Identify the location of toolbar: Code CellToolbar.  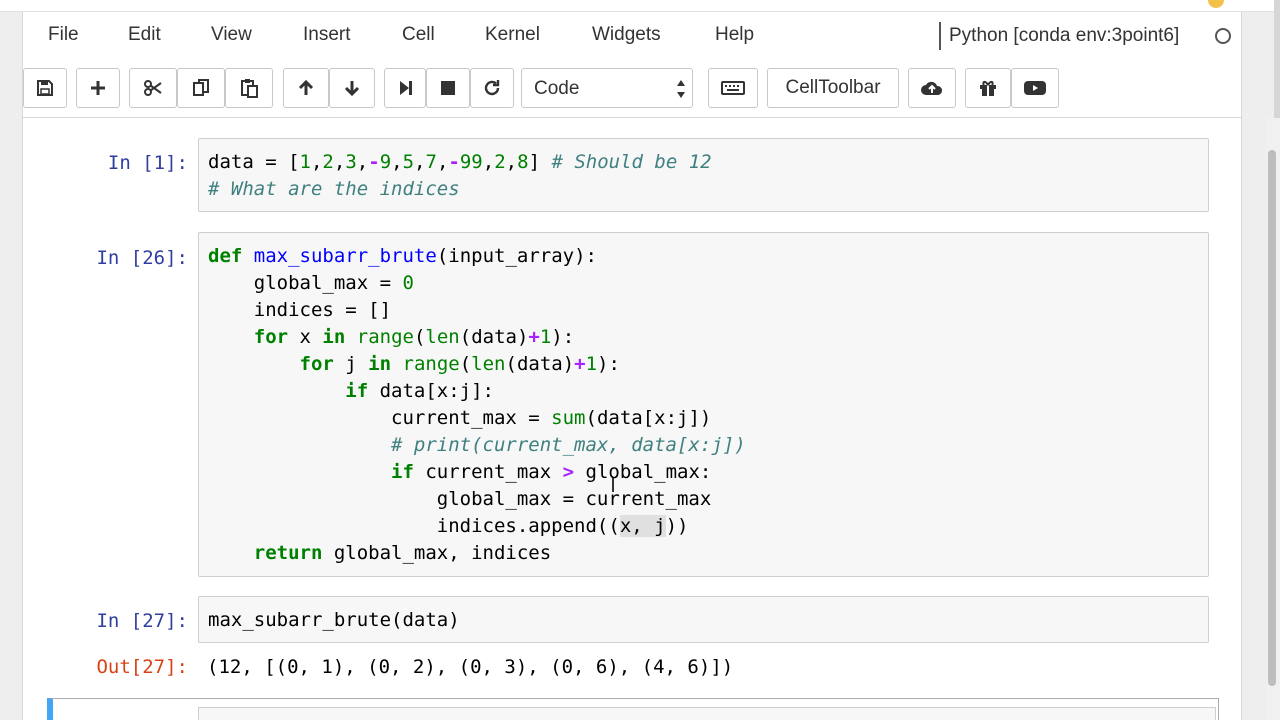
(632, 88).